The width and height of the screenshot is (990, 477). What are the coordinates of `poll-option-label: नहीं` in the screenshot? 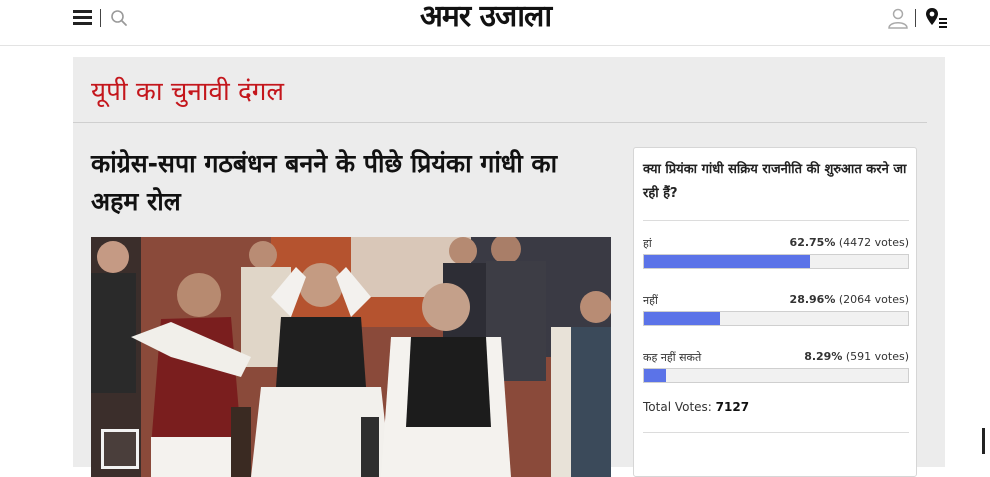 It's located at (650, 300).